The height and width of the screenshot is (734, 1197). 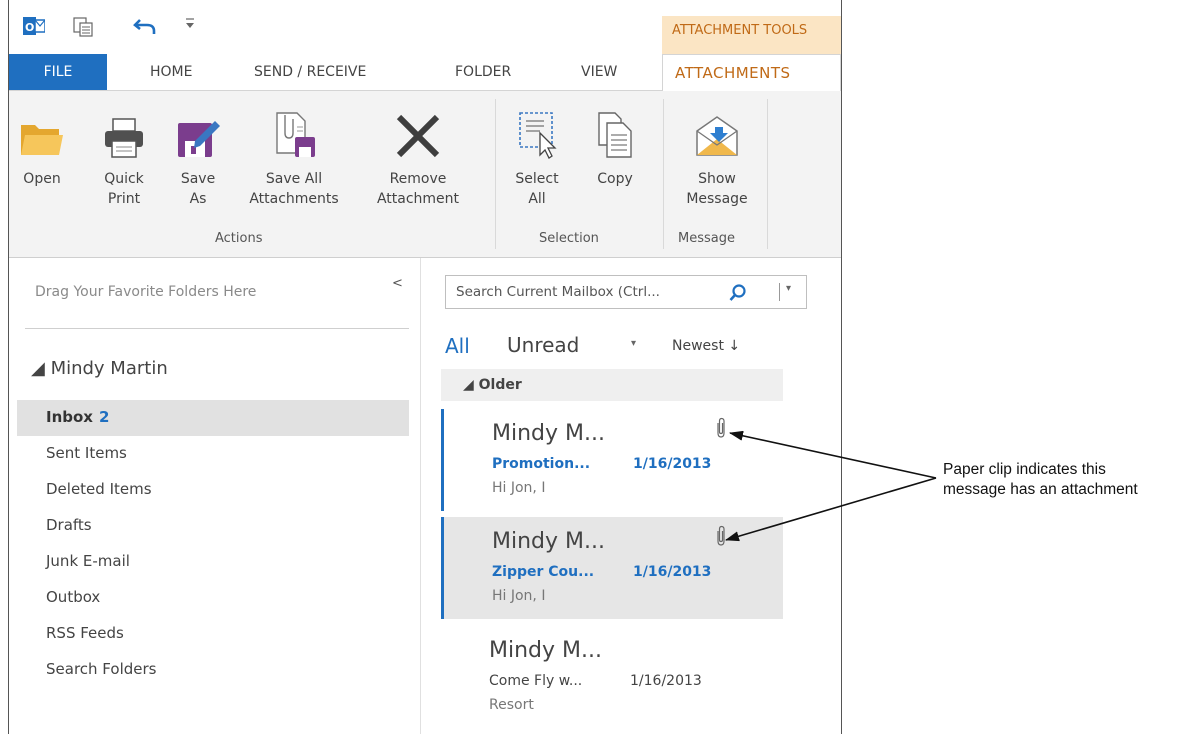 I want to click on callout-arrows, so click(x=831, y=486).